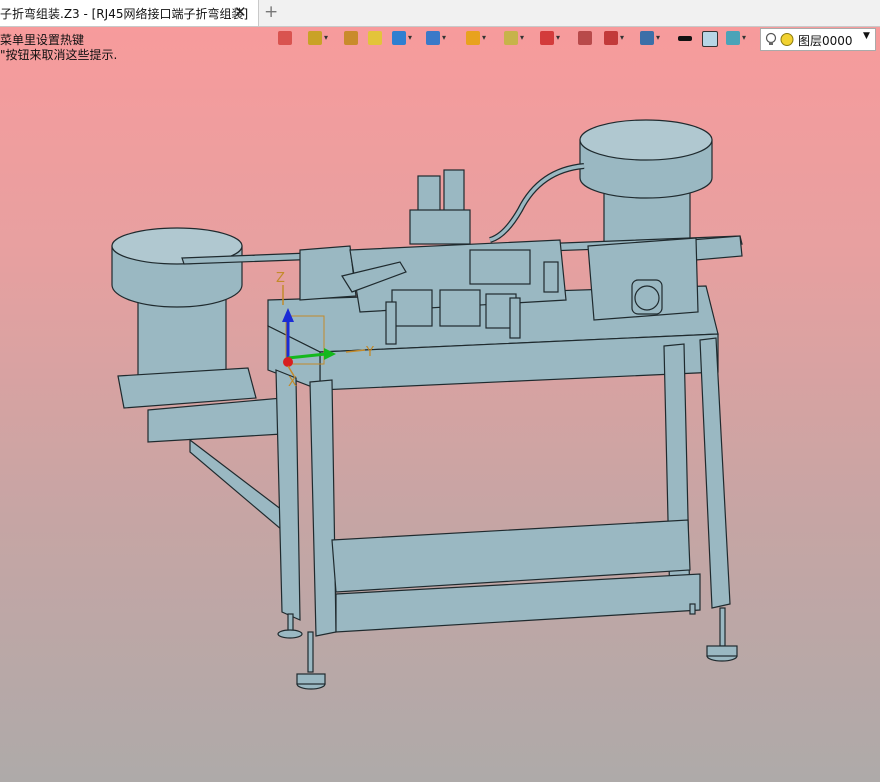 This screenshot has height=782, width=880. Describe the element at coordinates (271, 12) in the screenshot. I see `add-tab-icon: +` at that location.